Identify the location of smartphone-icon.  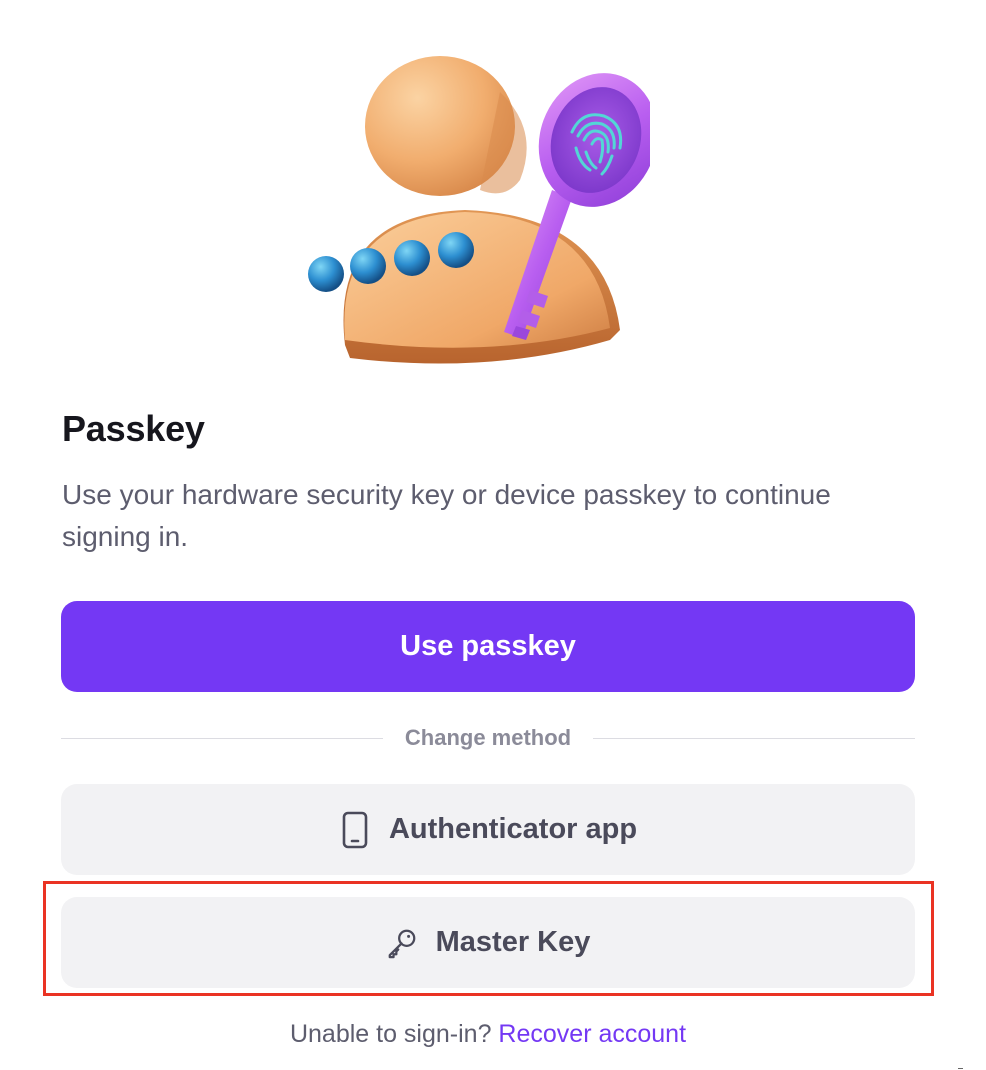
(355, 830).